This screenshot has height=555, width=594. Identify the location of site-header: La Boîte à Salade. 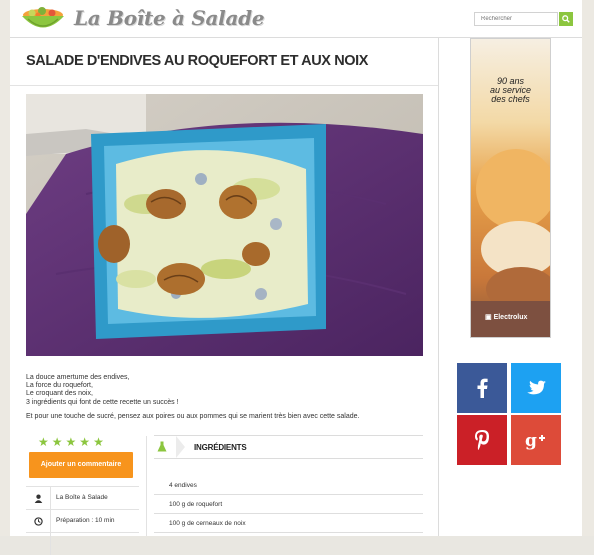
(296, 19).